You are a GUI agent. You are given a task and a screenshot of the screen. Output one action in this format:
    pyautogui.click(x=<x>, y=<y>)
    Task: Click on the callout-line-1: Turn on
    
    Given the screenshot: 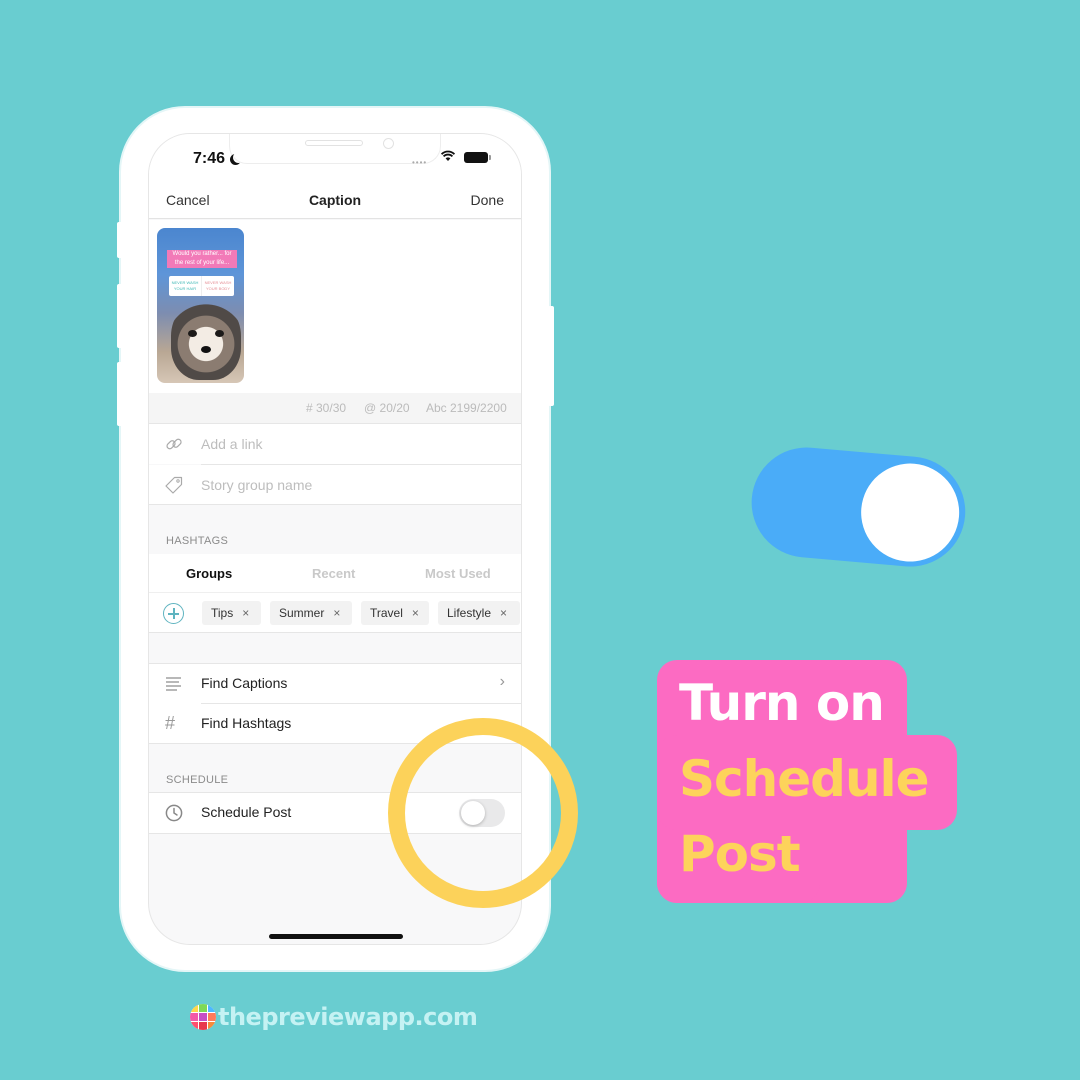 What is the action you would take?
    pyautogui.click(x=782, y=703)
    